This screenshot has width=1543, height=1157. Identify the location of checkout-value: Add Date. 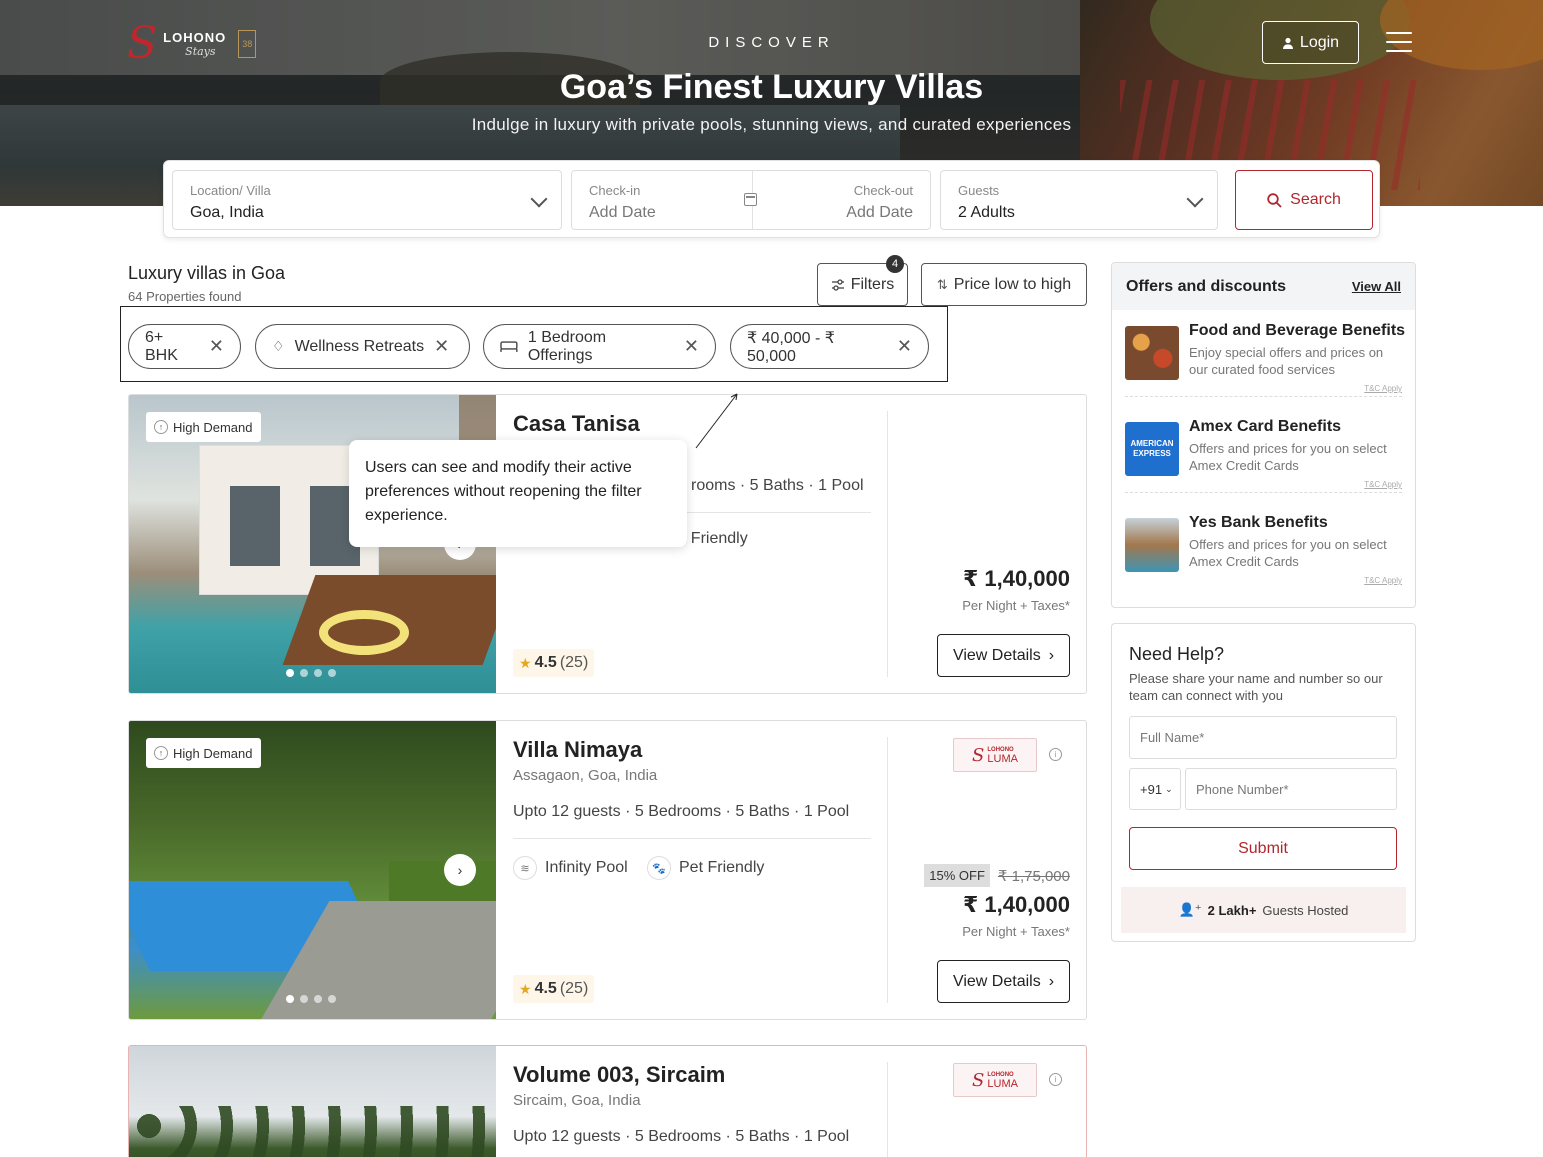
(879, 213).